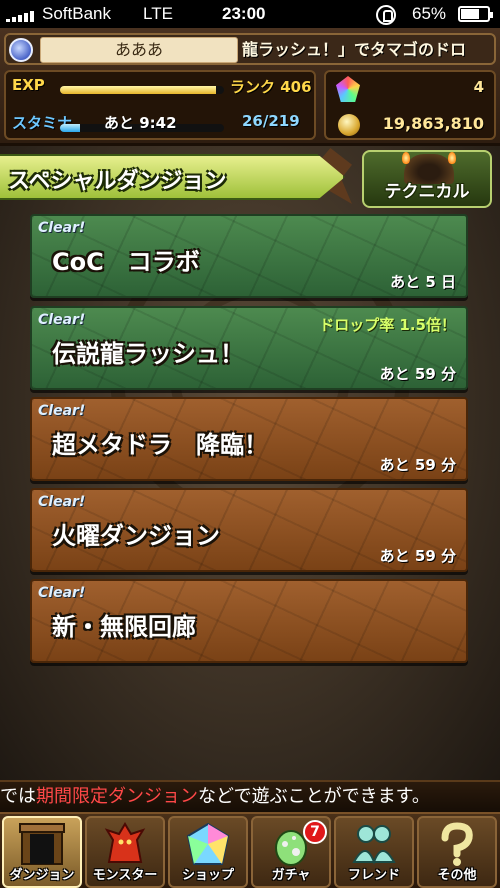  Describe the element at coordinates (160, 105) in the screenshot. I see `exp-stamina-panel: EXP ランク 406 スタミナ あと 9:42 26/219` at that location.